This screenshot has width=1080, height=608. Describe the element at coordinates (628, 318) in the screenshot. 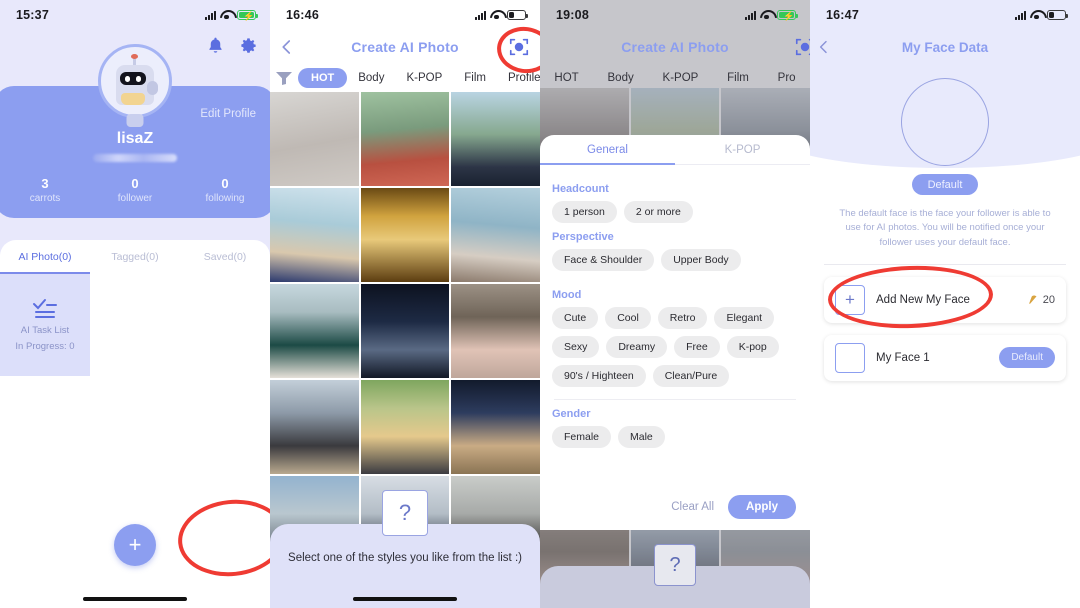

I see `chip-cool: Cool` at that location.